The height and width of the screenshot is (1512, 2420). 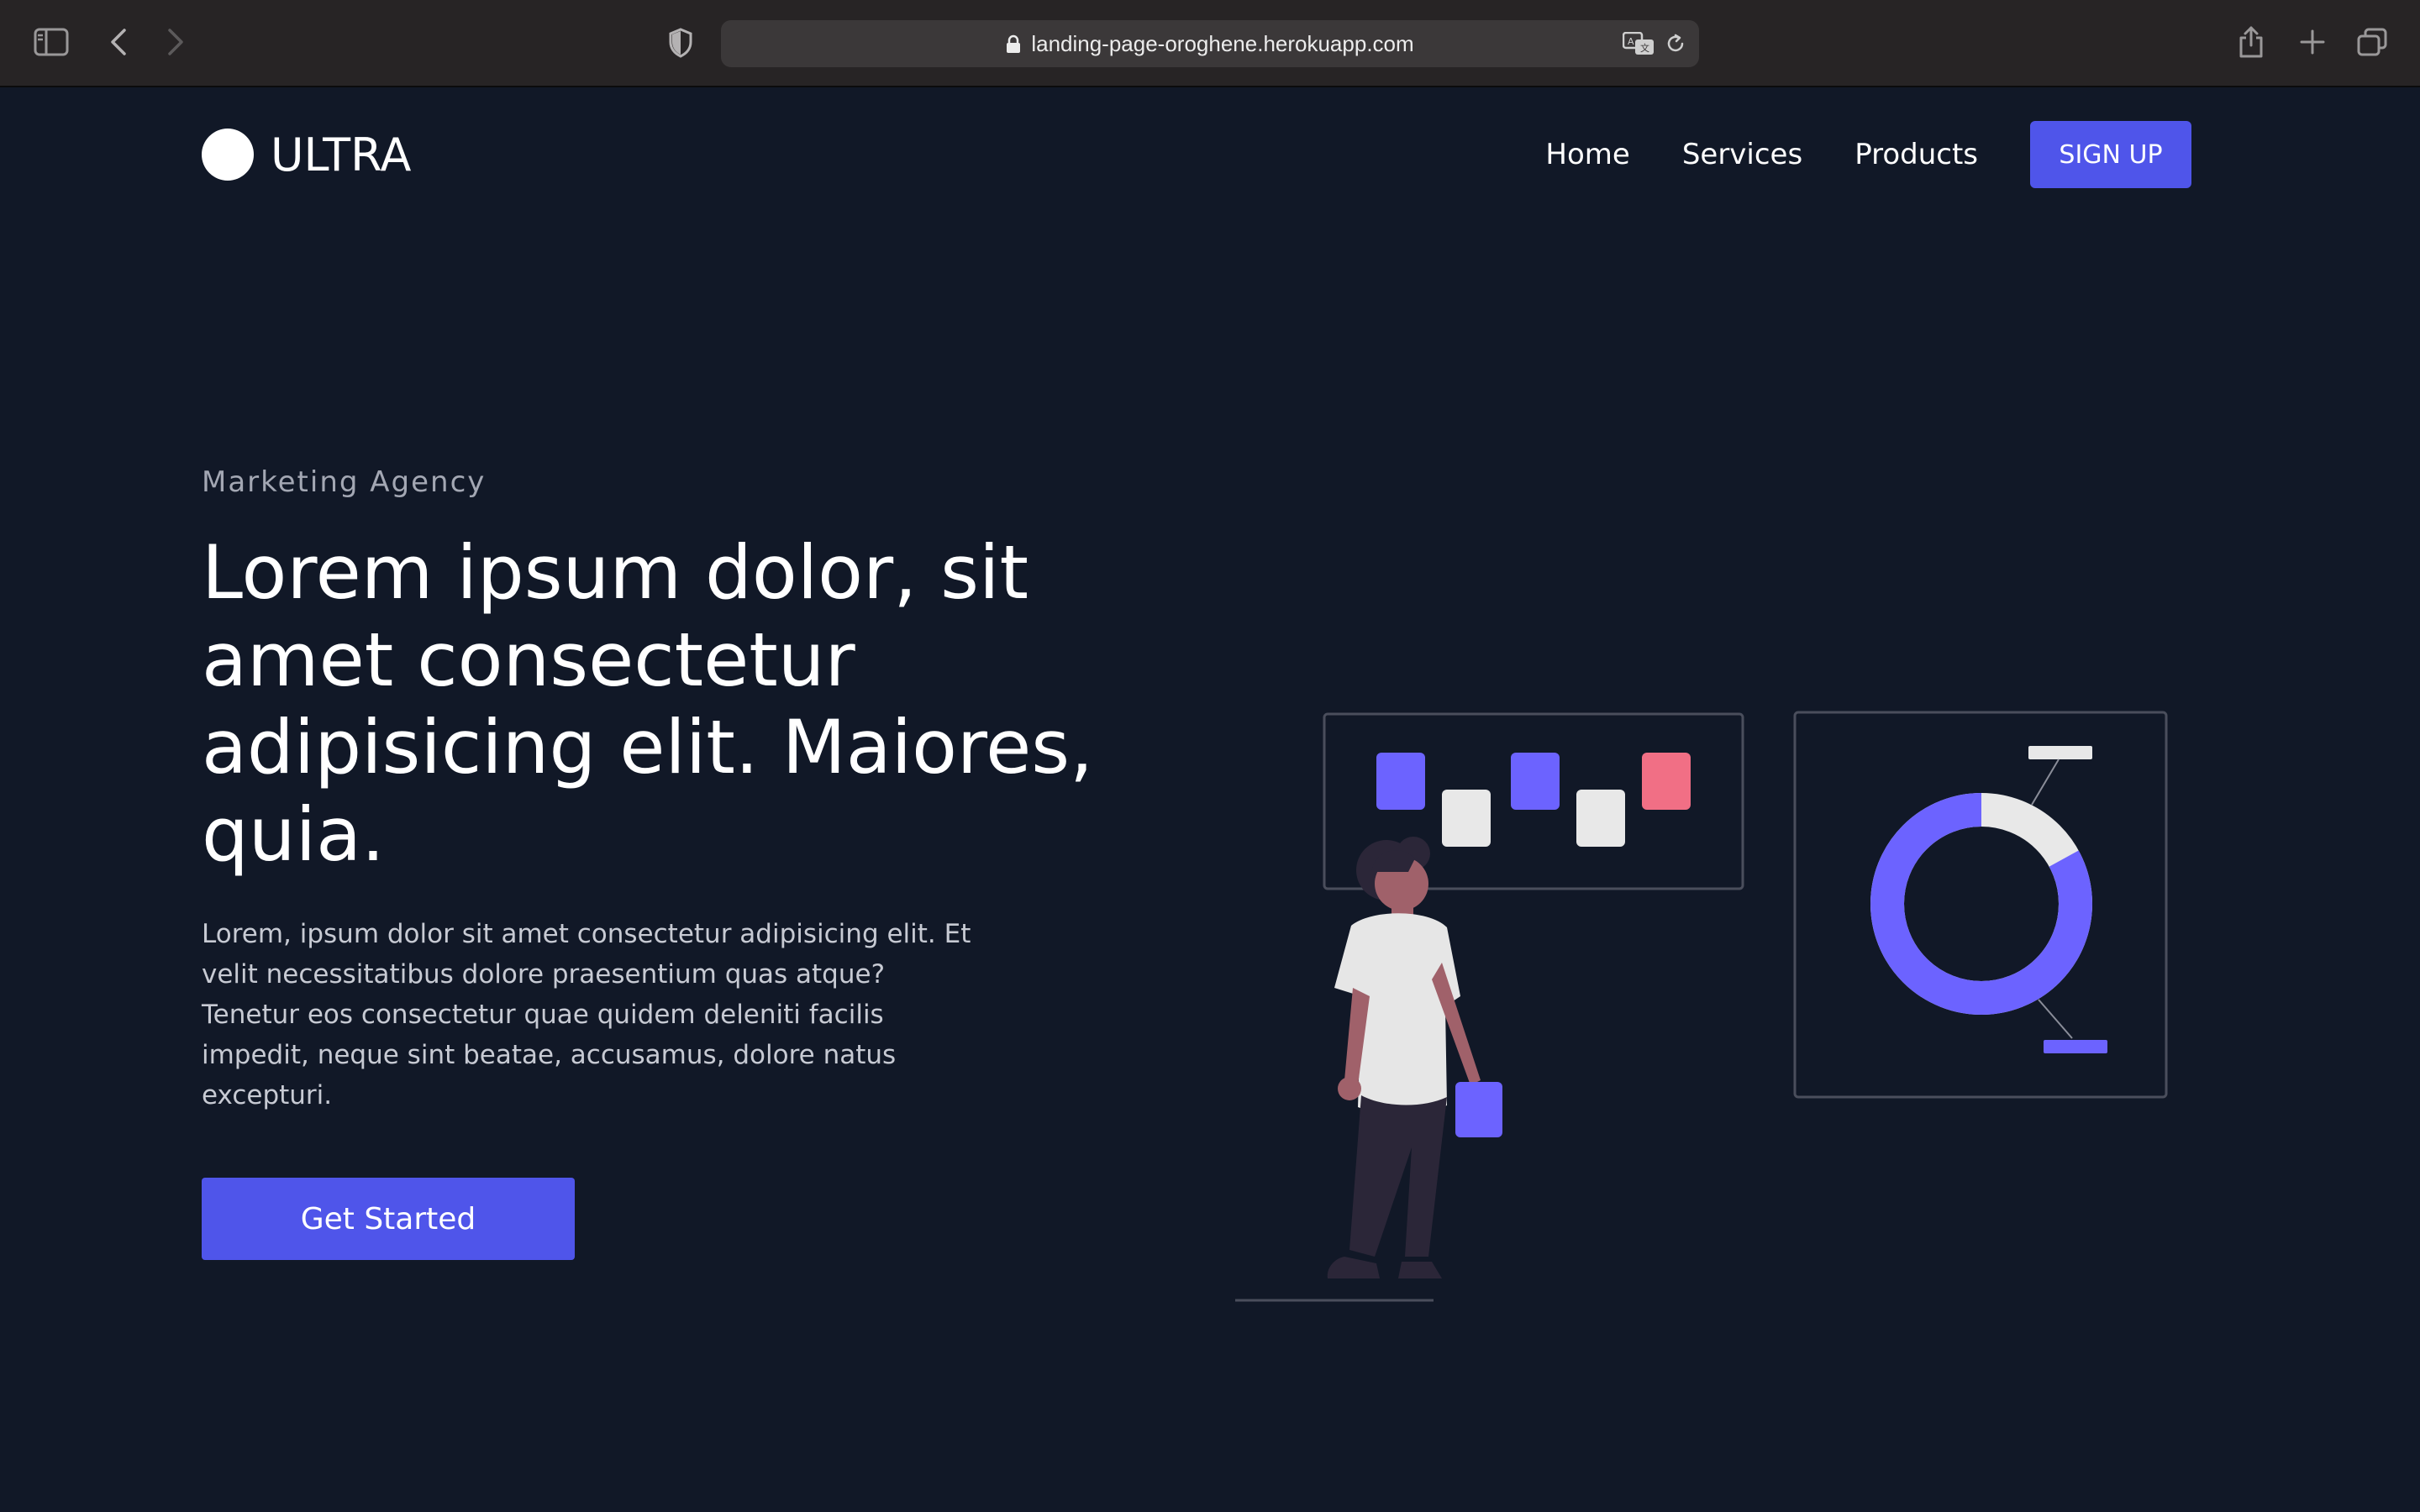 I want to click on translate-icon: A文, so click(x=1638, y=43).